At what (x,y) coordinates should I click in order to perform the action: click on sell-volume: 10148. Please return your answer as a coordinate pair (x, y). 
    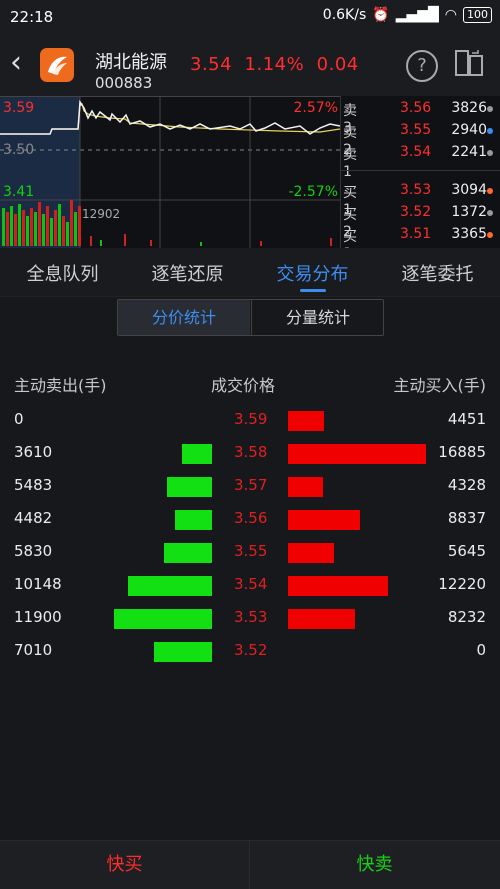
    Looking at the image, I should click on (38, 584).